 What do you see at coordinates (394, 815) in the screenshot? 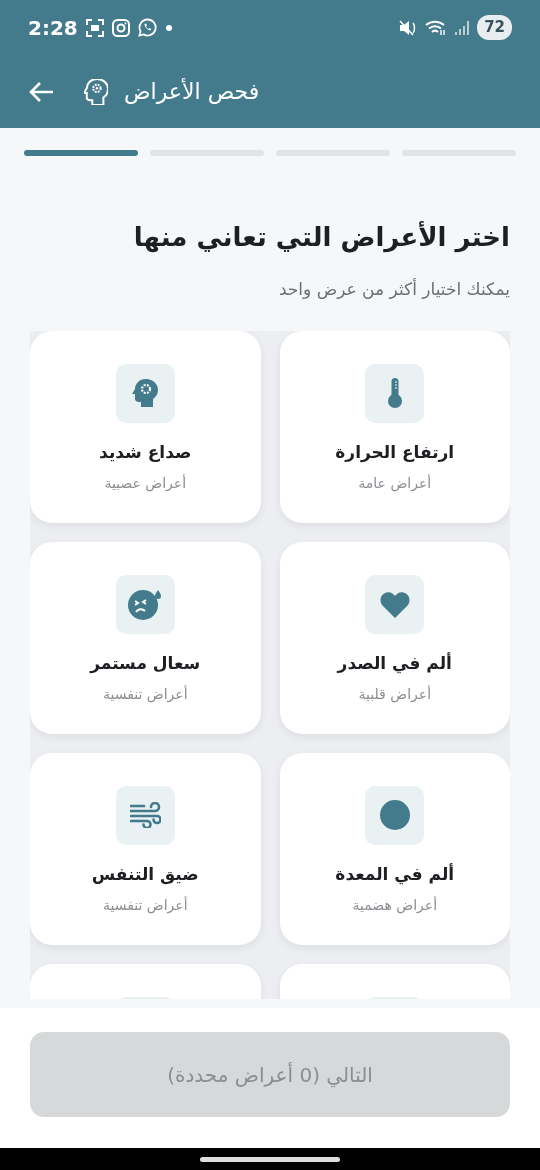
I see `circle-icon` at bounding box center [394, 815].